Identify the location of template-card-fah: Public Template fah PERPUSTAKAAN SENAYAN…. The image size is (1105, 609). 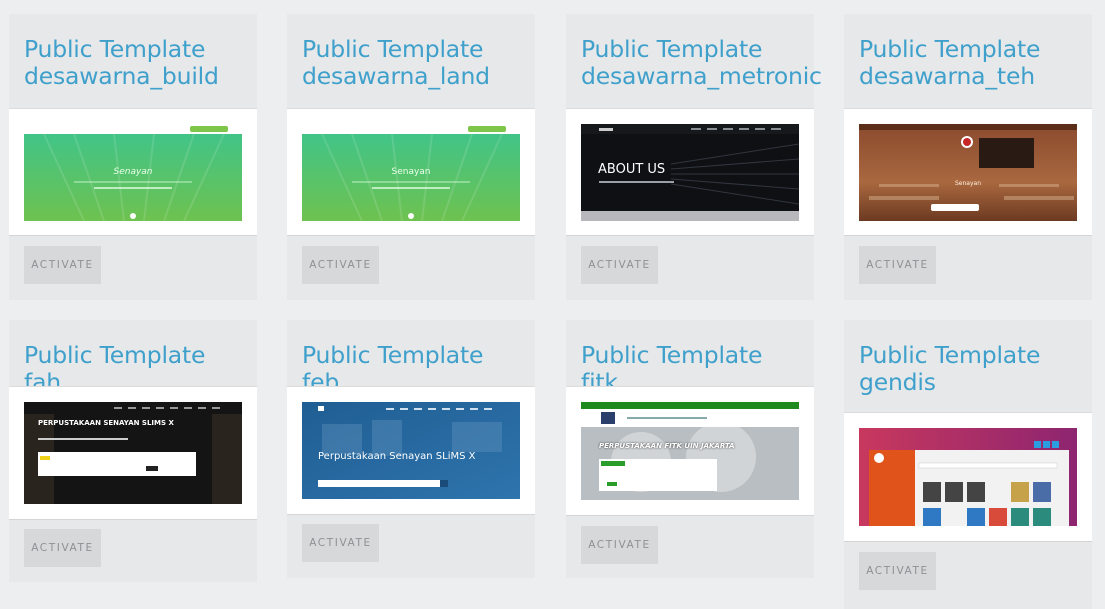
(133, 451).